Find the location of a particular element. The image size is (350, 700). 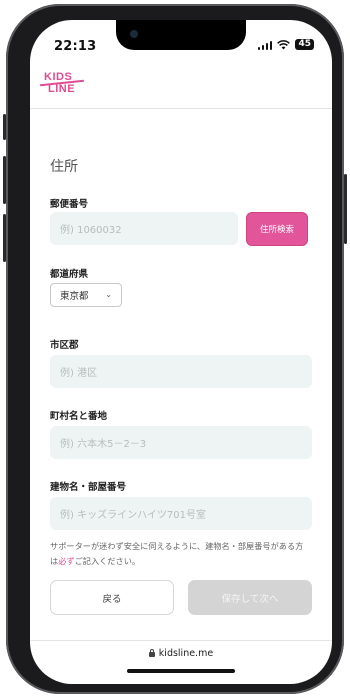

lock-icon is located at coordinates (151, 652).